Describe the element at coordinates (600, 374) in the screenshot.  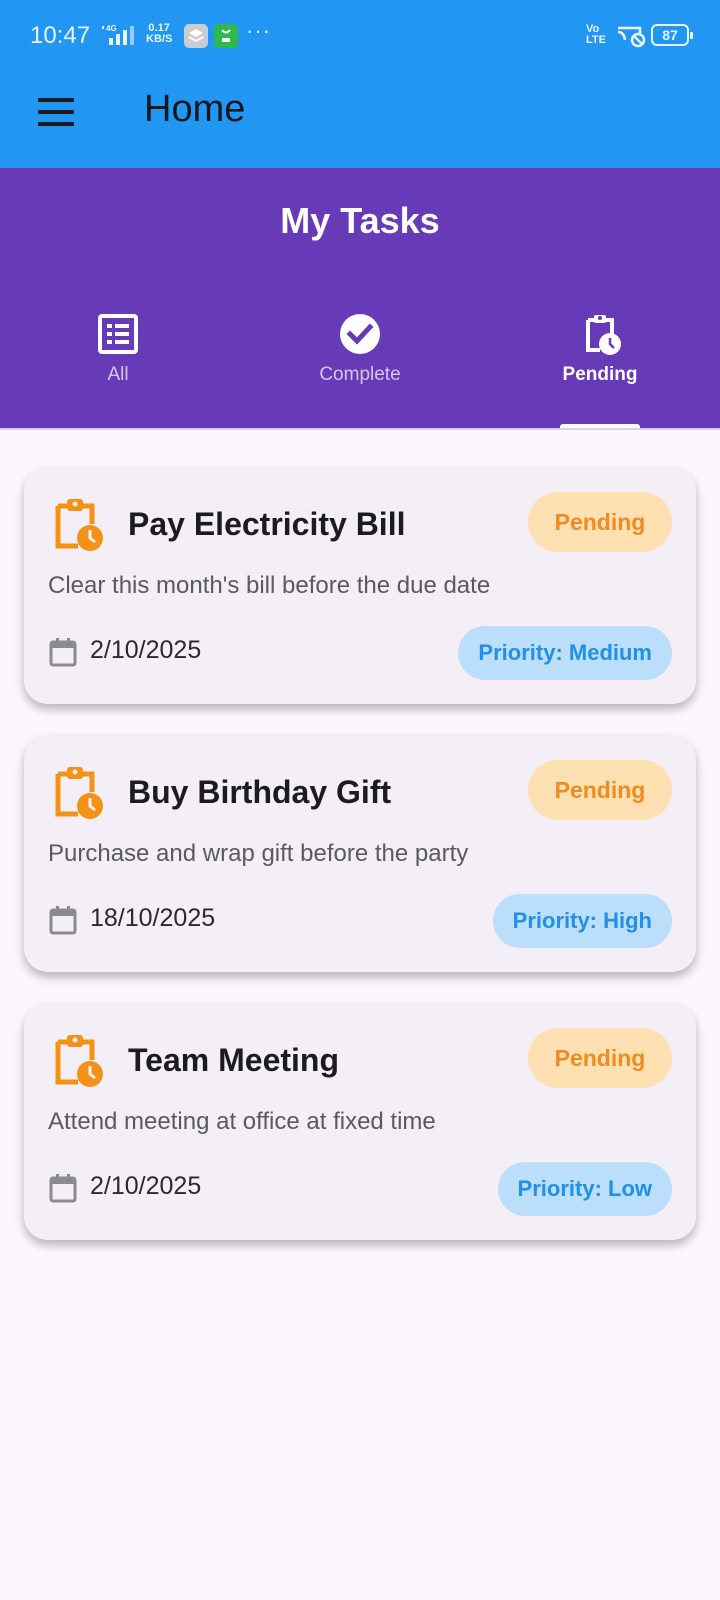
I see `tab-pending-label: Pending` at that location.